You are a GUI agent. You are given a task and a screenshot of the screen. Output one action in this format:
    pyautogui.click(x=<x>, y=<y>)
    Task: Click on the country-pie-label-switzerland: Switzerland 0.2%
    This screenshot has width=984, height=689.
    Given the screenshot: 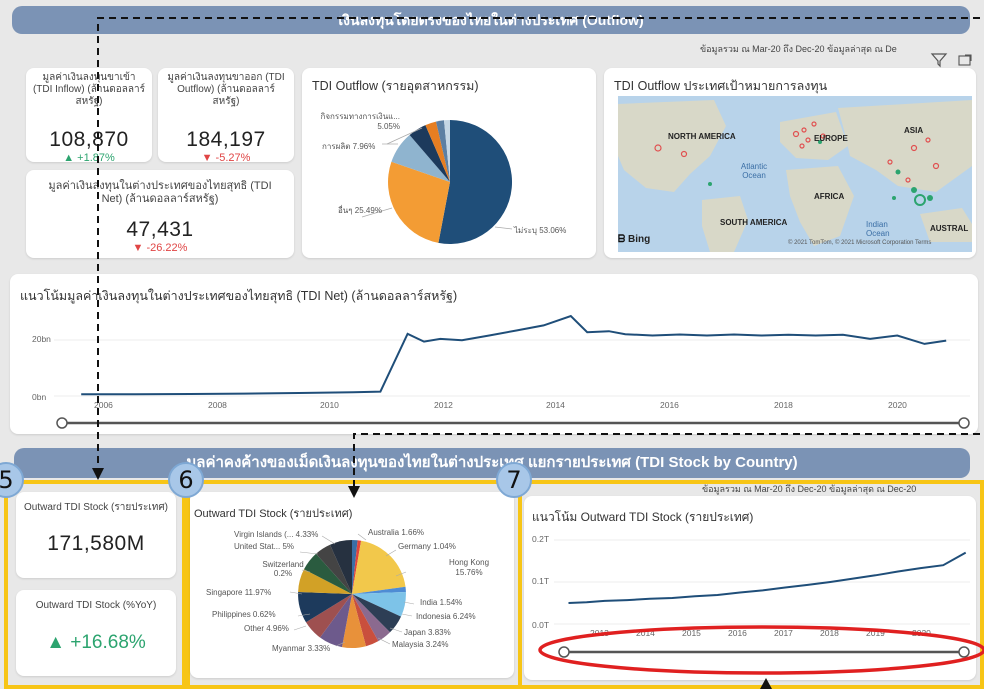 What is the action you would take?
    pyautogui.click(x=283, y=569)
    